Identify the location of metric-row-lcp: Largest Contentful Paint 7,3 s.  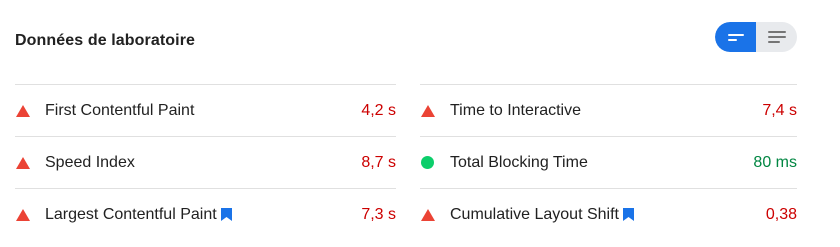
(205, 214).